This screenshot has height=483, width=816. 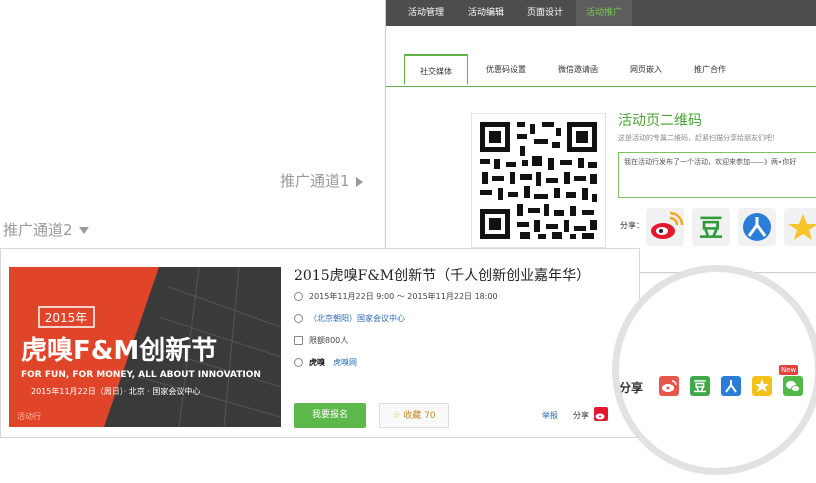 What do you see at coordinates (298, 318) in the screenshot?
I see `location-pin-icon` at bounding box center [298, 318].